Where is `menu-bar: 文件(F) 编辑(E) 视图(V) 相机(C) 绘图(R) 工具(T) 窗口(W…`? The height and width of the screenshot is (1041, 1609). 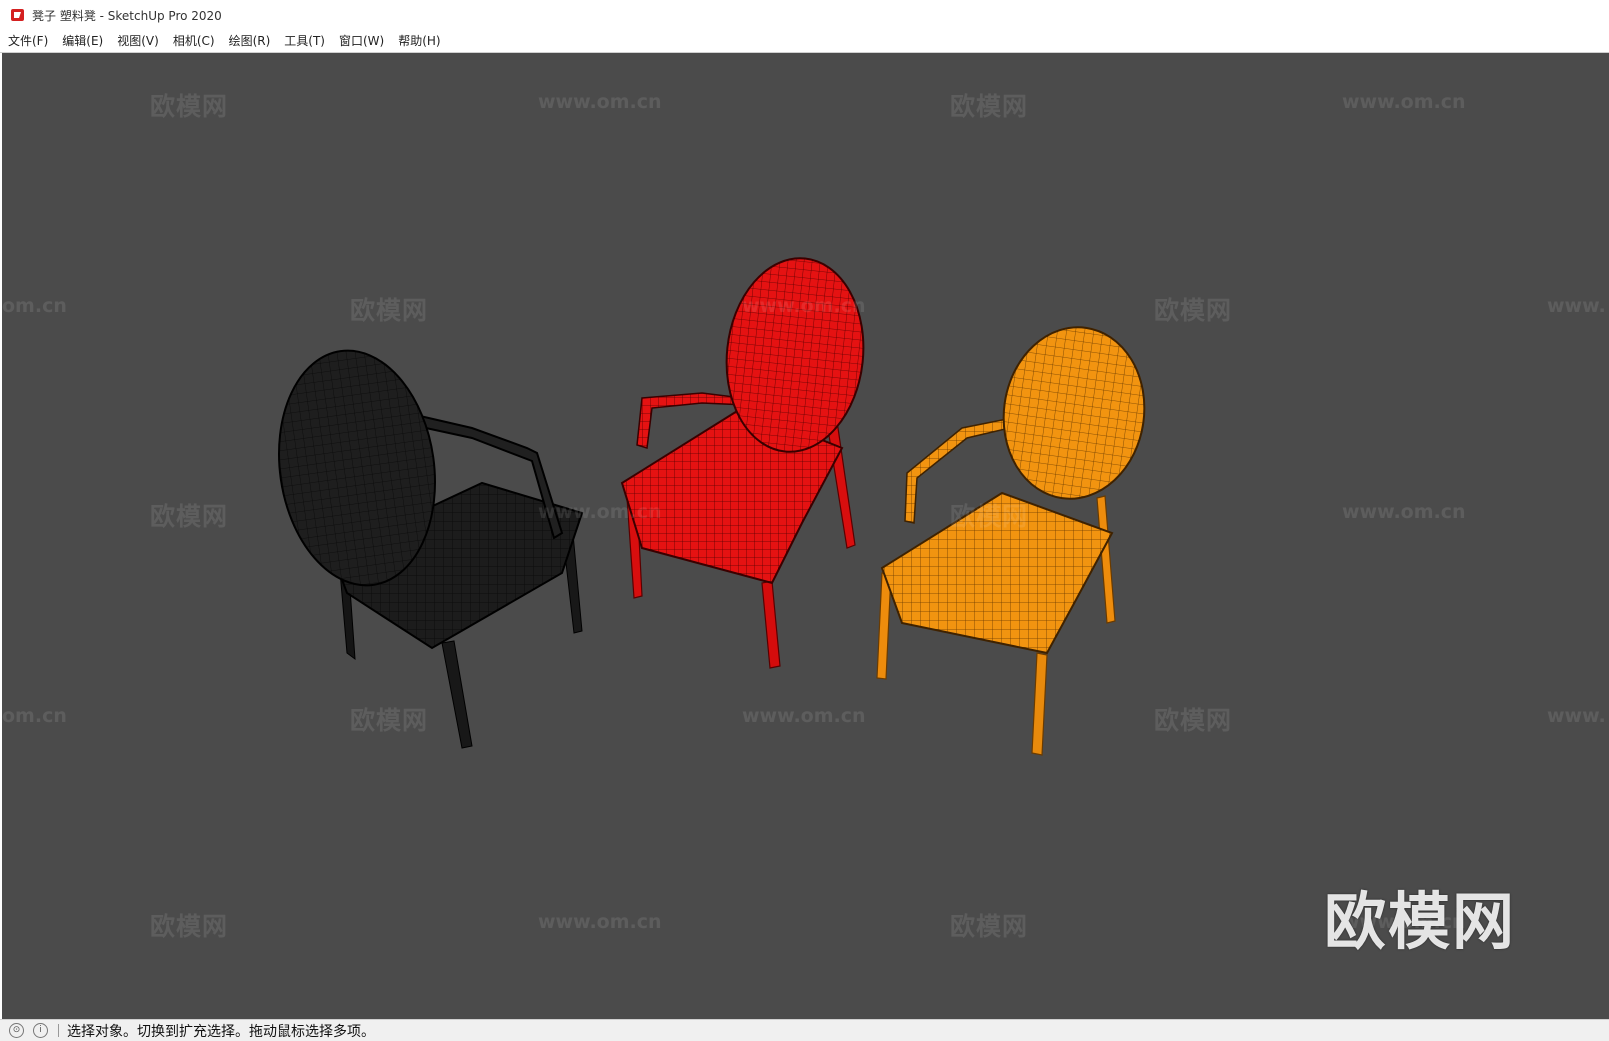 menu-bar: 文件(F) 编辑(E) 视图(V) 相机(C) 绘图(R) 工具(T) 窗口(W… is located at coordinates (804, 41).